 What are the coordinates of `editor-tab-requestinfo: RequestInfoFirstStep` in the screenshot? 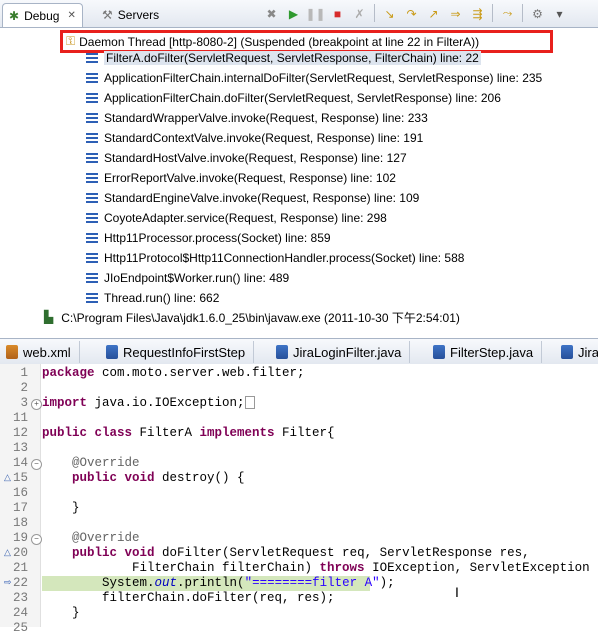 It's located at (177, 352).